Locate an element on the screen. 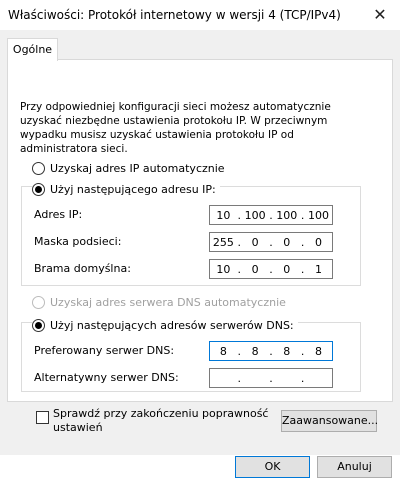 This screenshot has width=400, height=478. tab-general: Ogólne is located at coordinates (32, 49).